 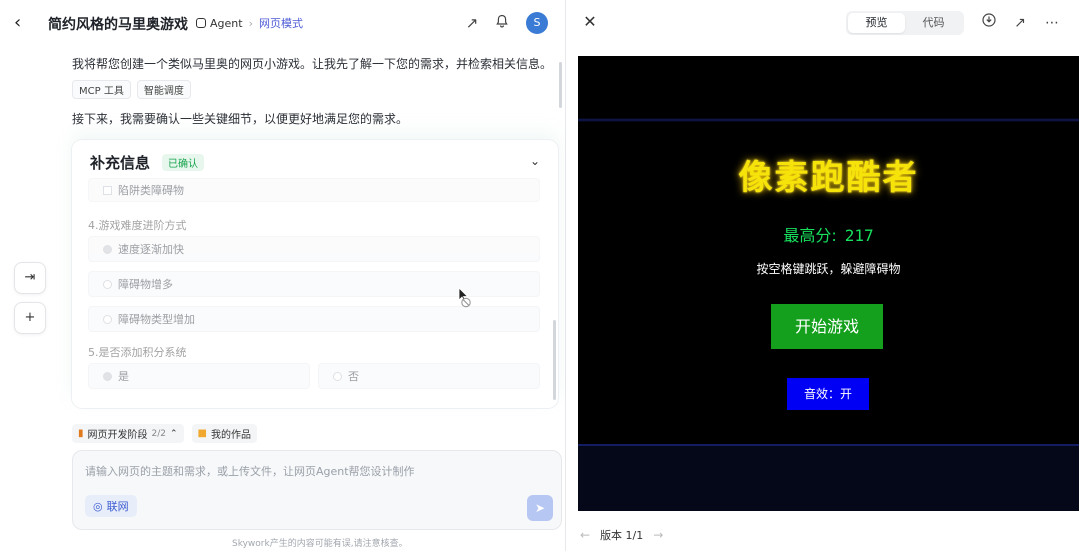 What do you see at coordinates (24, 23) in the screenshot?
I see `back-icon: ‹` at bounding box center [24, 23].